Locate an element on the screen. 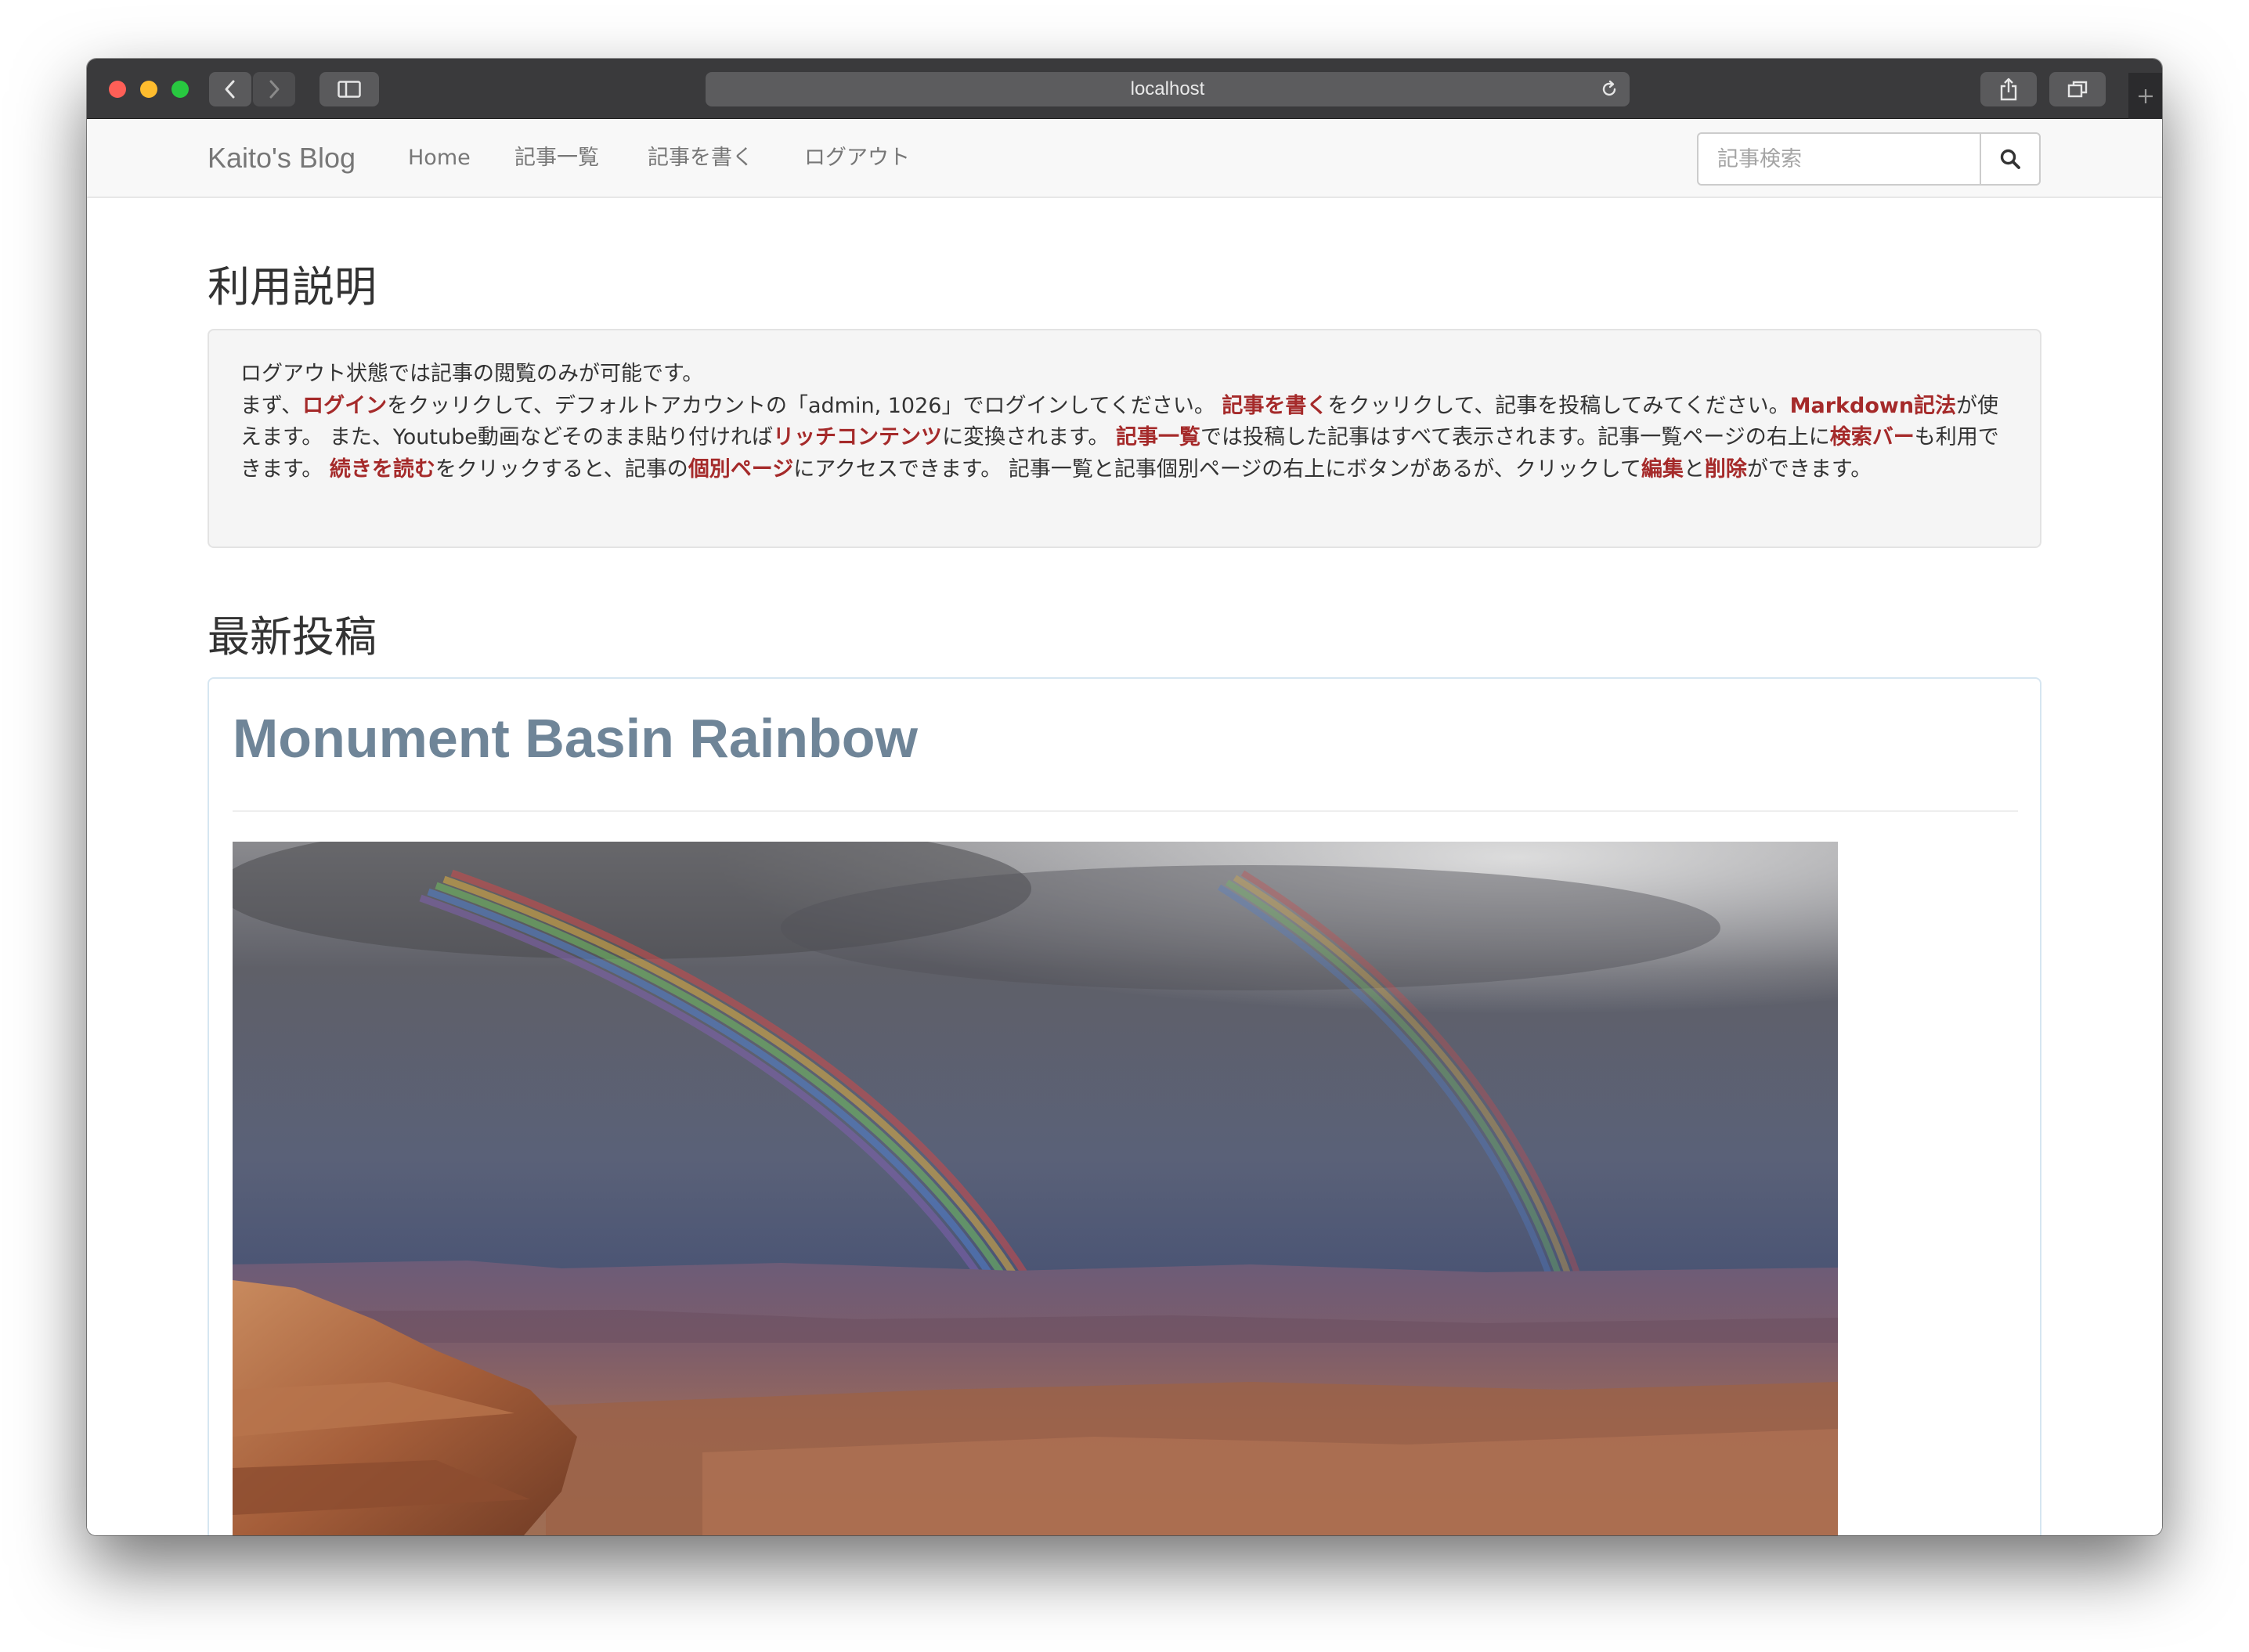 Image resolution: width=2249 pixels, height=1652 pixels. nav-item-write-article: 記事を書く is located at coordinates (700, 158).